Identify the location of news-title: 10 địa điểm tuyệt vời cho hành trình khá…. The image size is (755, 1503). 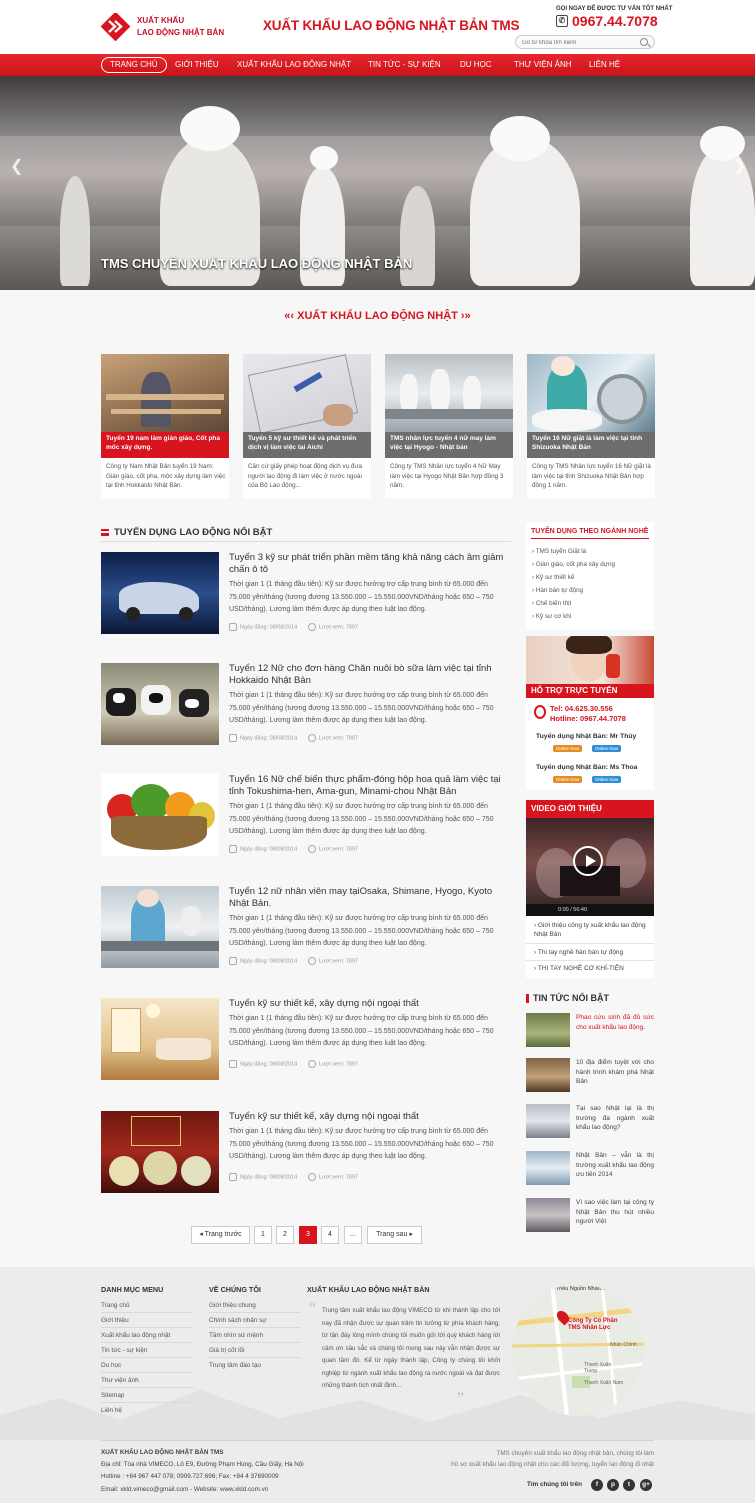
(615, 1072).